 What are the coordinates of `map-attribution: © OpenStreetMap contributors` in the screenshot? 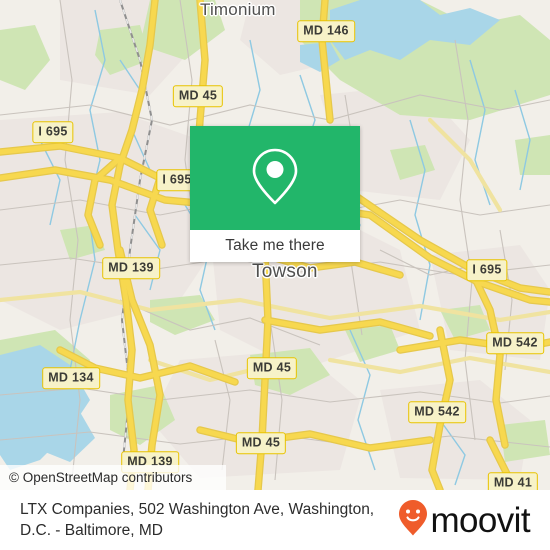 It's located at (113, 477).